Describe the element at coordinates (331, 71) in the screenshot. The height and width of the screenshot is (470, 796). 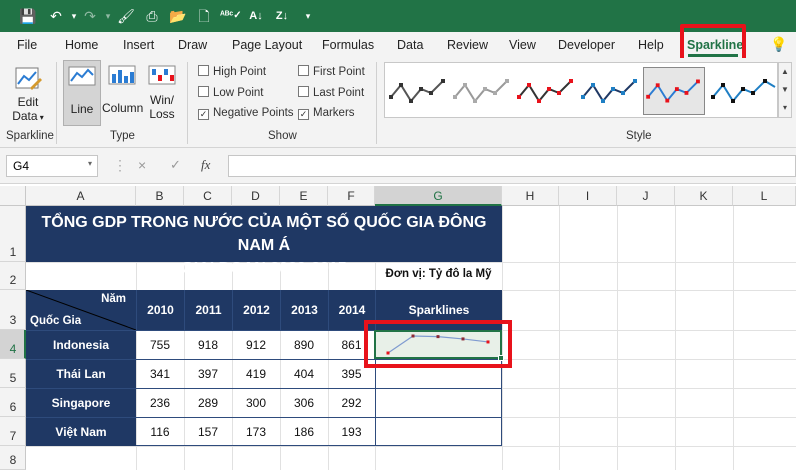
I see `first-point-checkbox: First Point` at that location.